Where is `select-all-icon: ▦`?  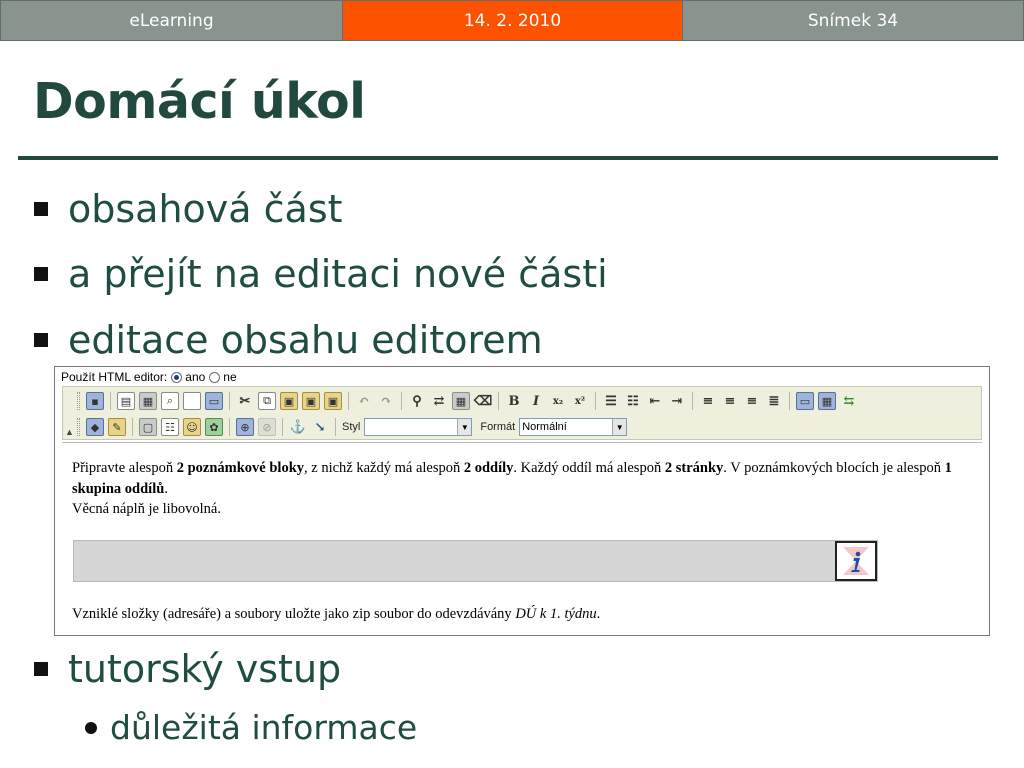 select-all-icon: ▦ is located at coordinates (461, 401).